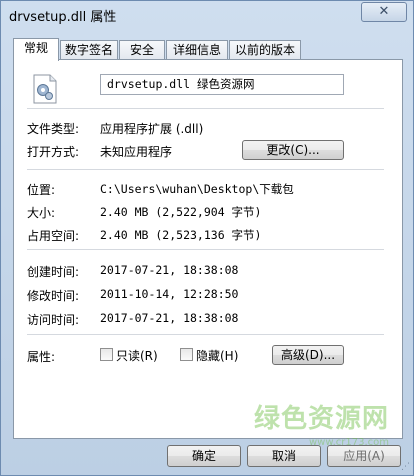  I want to click on readonly-checkbox: 只读(R), so click(131, 355).